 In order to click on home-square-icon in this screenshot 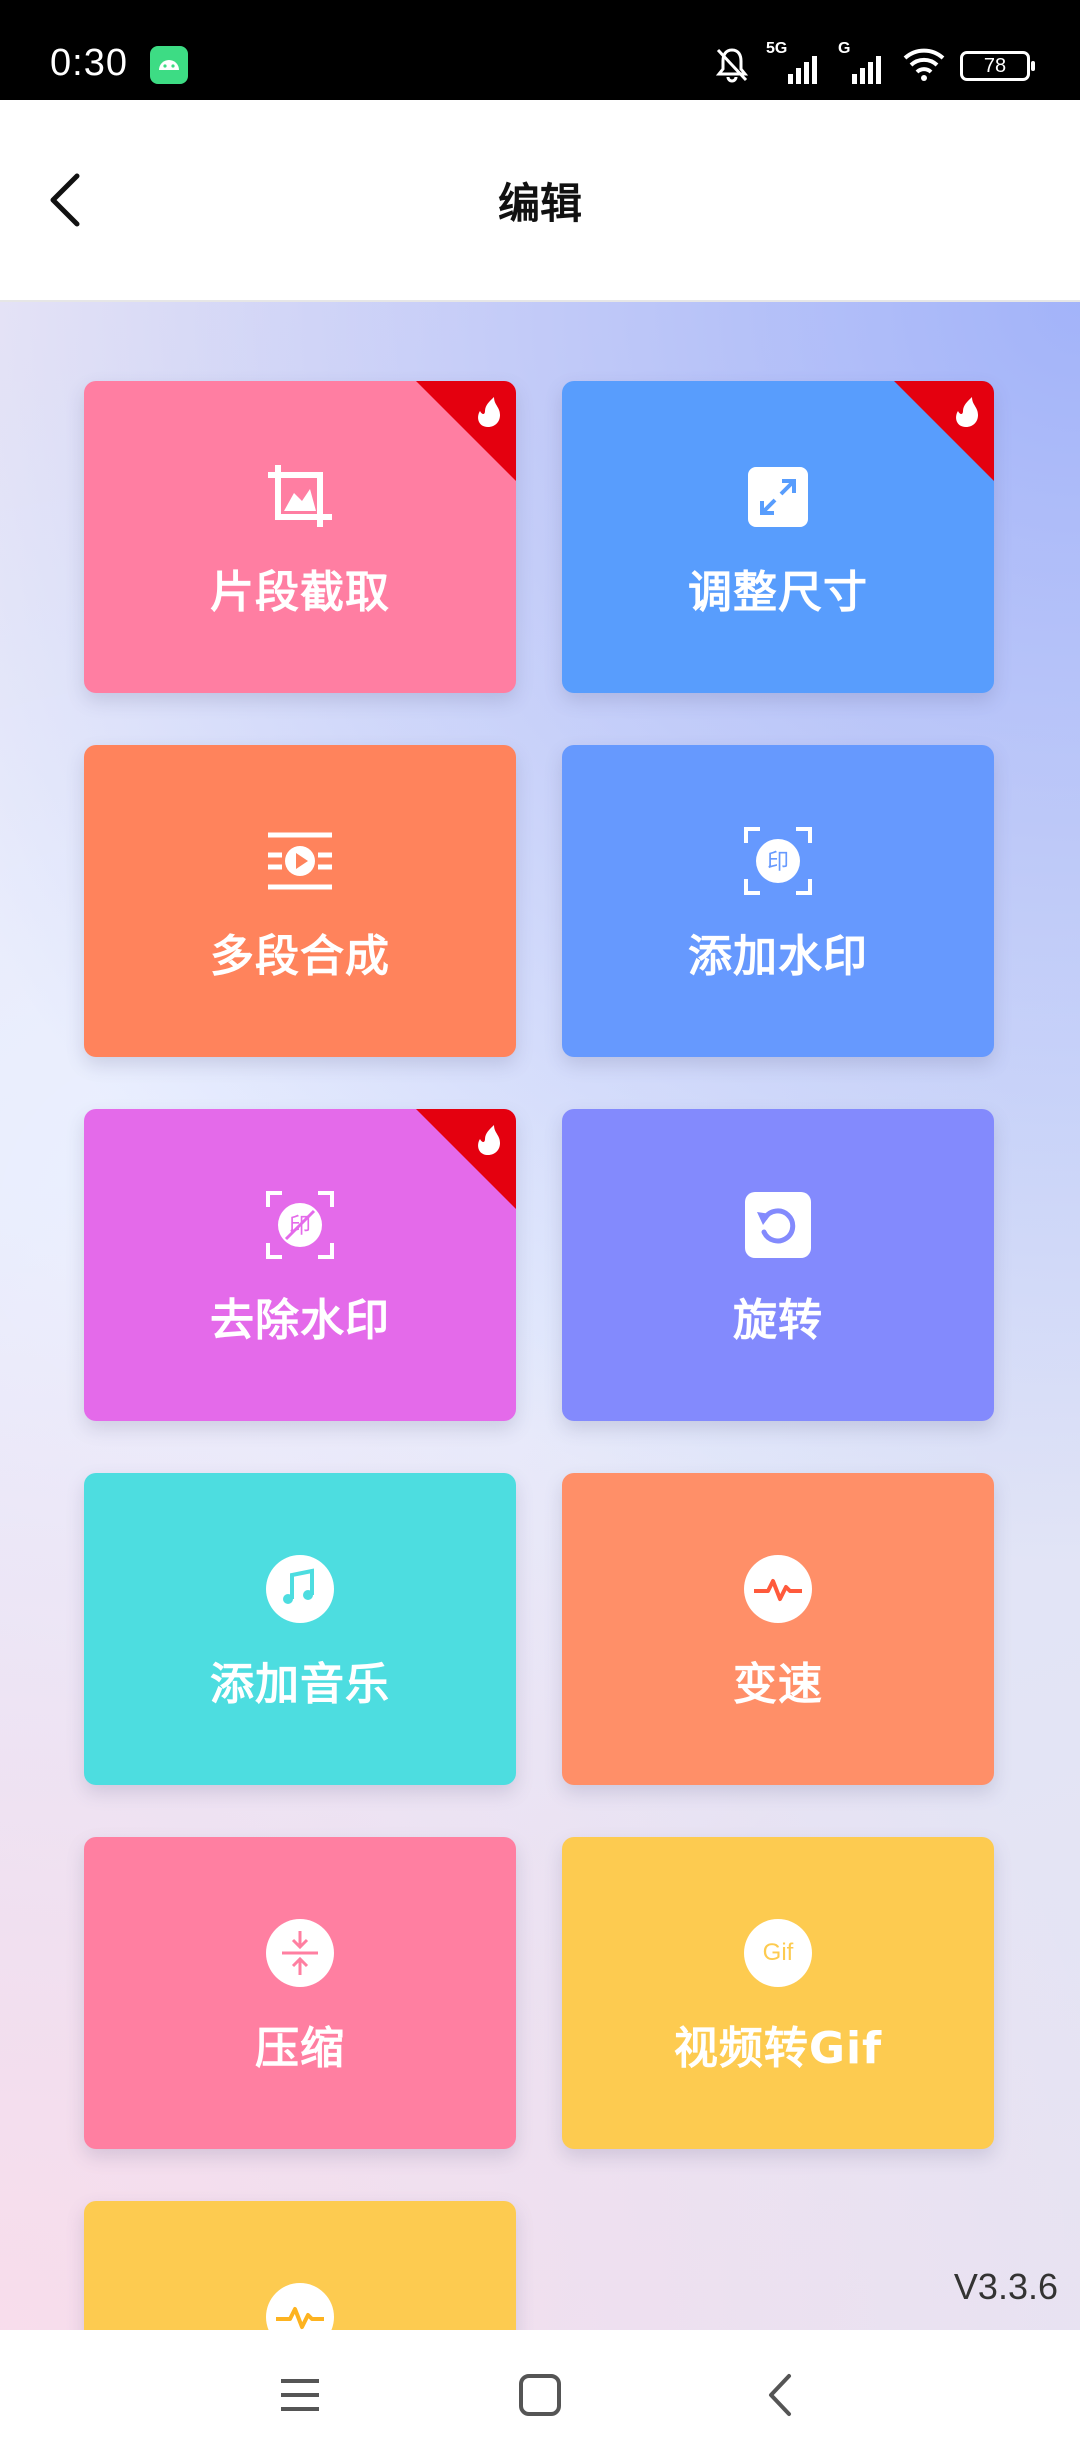, I will do `click(540, 2395)`.